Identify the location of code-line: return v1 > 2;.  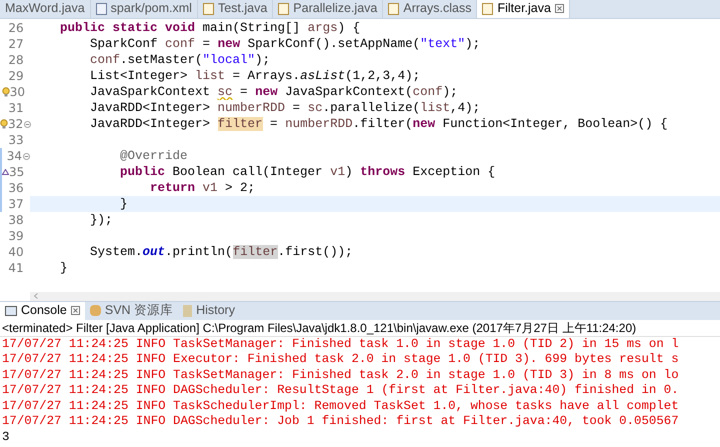
(202, 188).